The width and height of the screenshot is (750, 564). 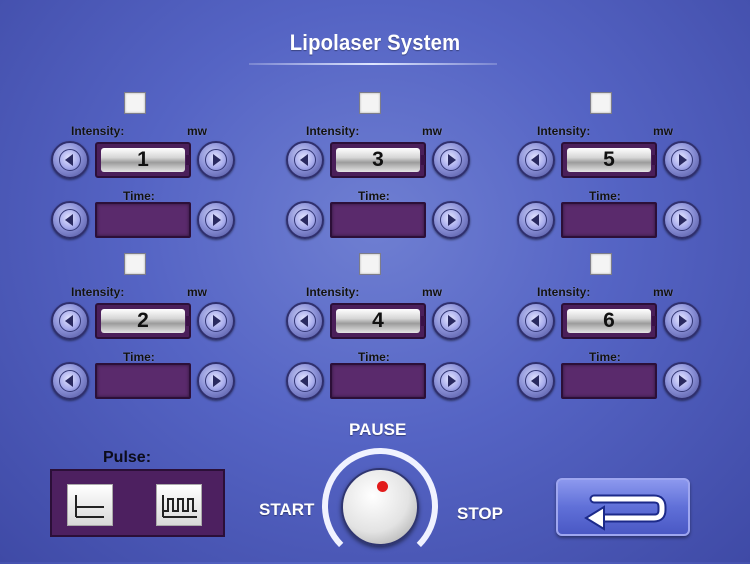 I want to click on battery-indicator: 4, so click(x=380, y=321).